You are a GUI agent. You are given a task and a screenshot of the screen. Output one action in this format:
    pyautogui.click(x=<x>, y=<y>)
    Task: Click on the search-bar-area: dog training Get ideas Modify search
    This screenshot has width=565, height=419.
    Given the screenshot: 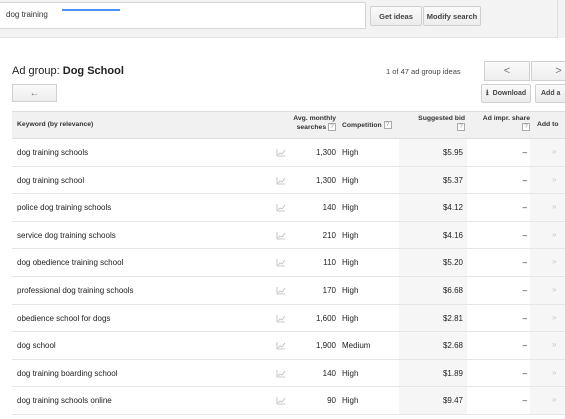 What is the action you would take?
    pyautogui.click(x=282, y=19)
    